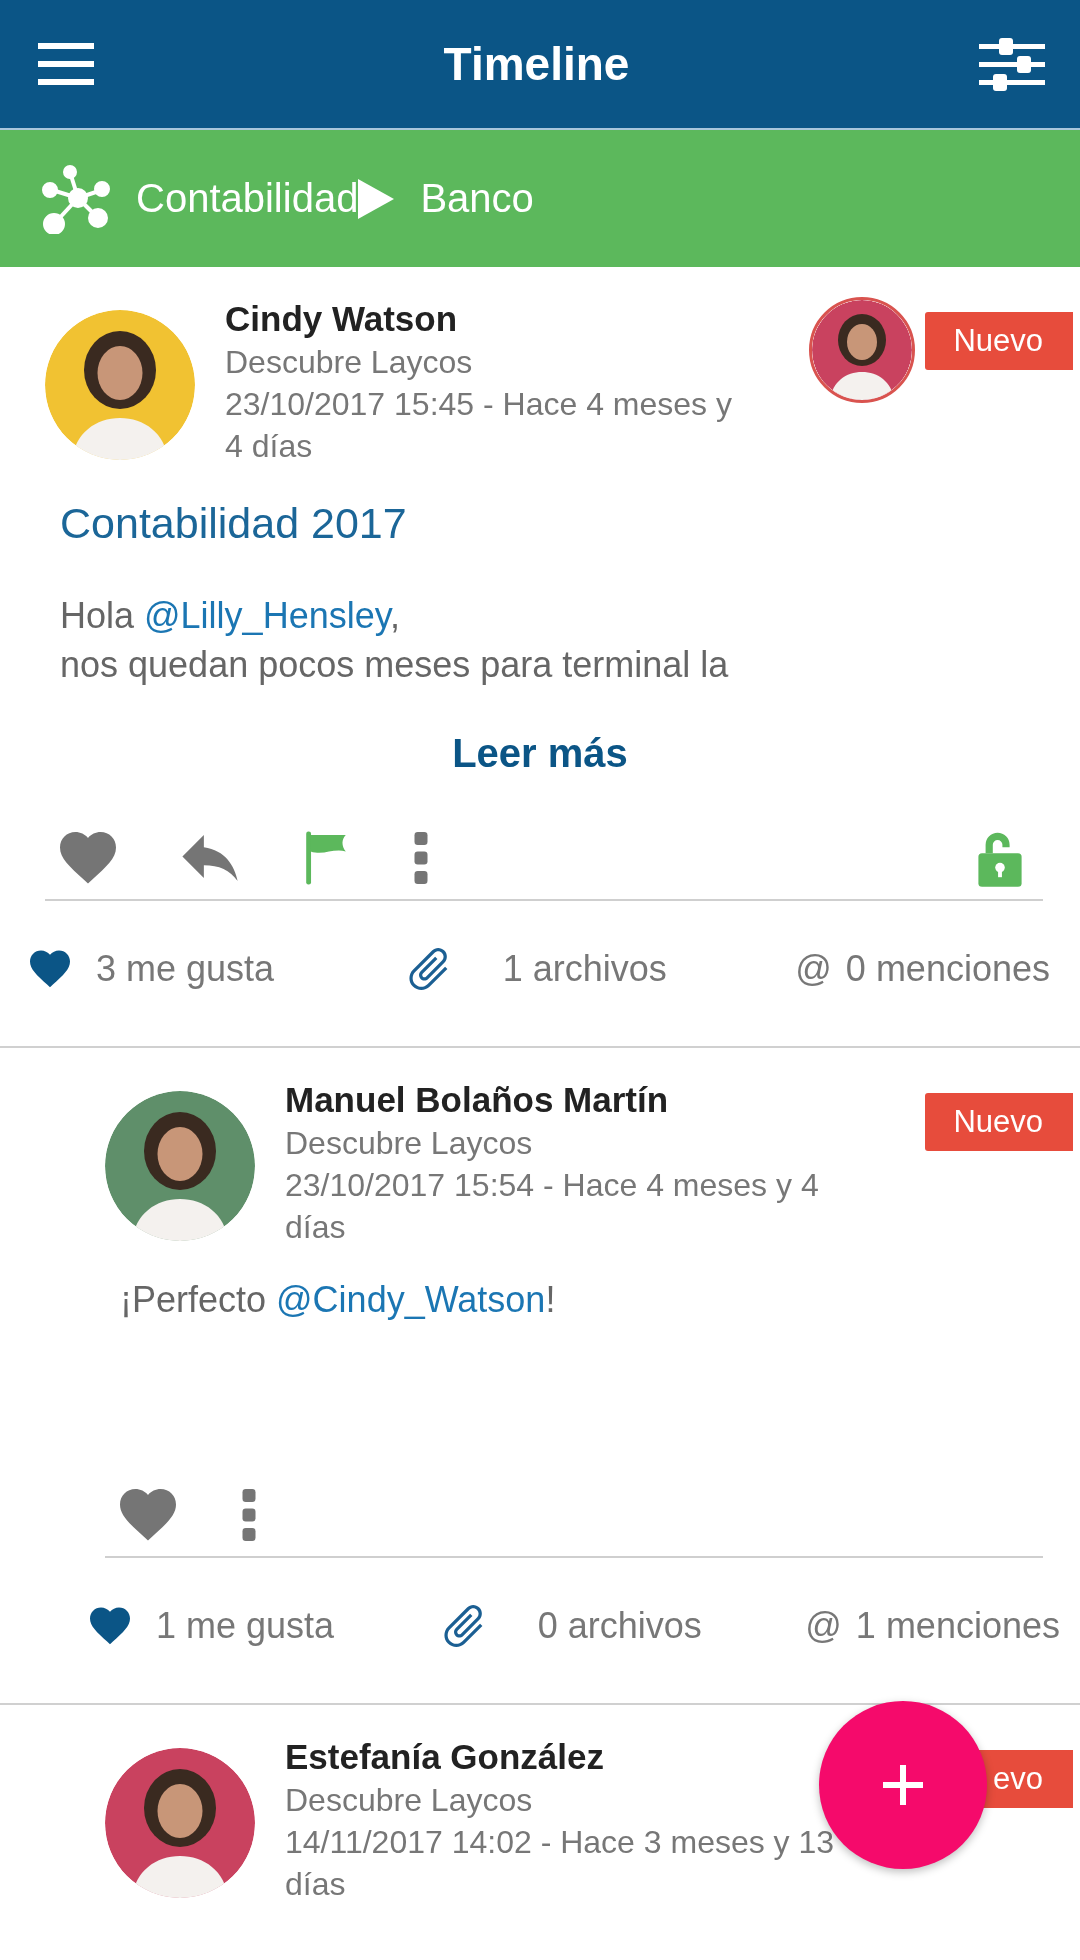  I want to click on settings-icon, so click(1012, 64).